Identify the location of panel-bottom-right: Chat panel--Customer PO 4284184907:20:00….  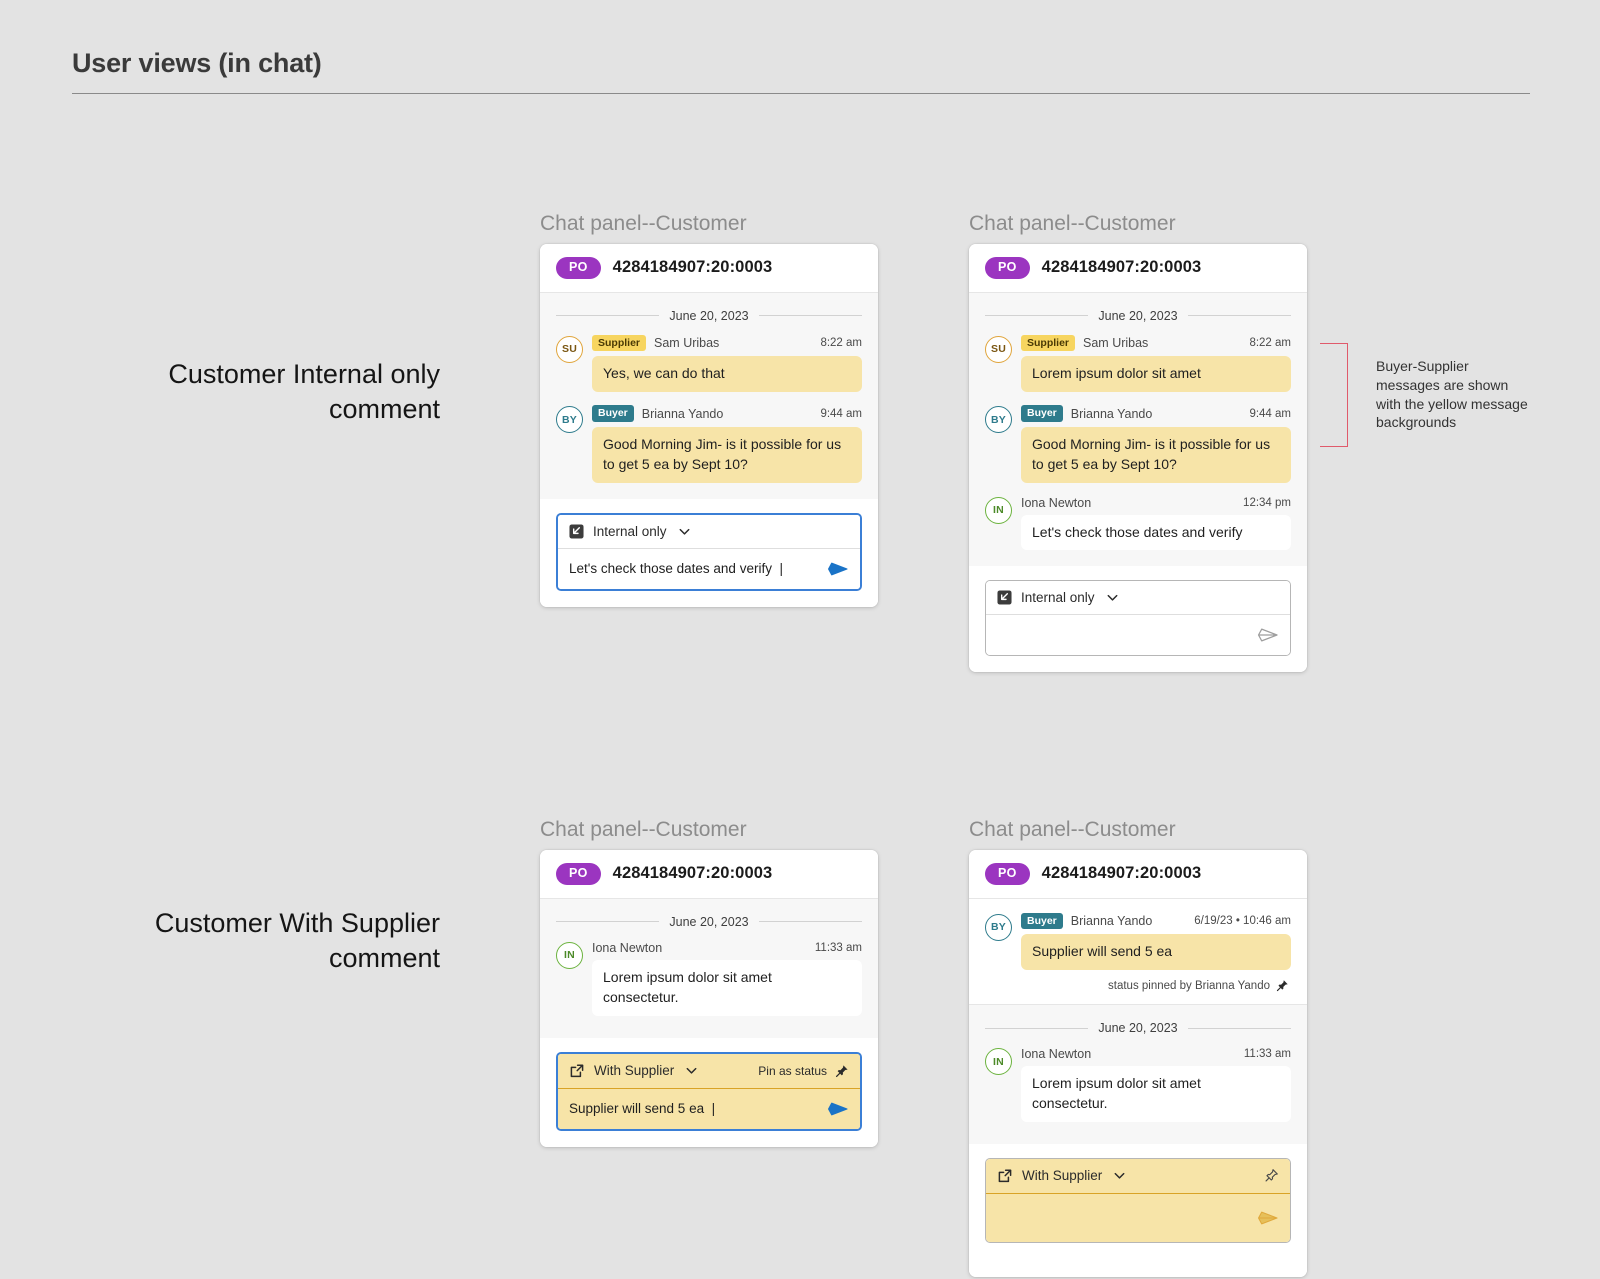
(1138, 1047).